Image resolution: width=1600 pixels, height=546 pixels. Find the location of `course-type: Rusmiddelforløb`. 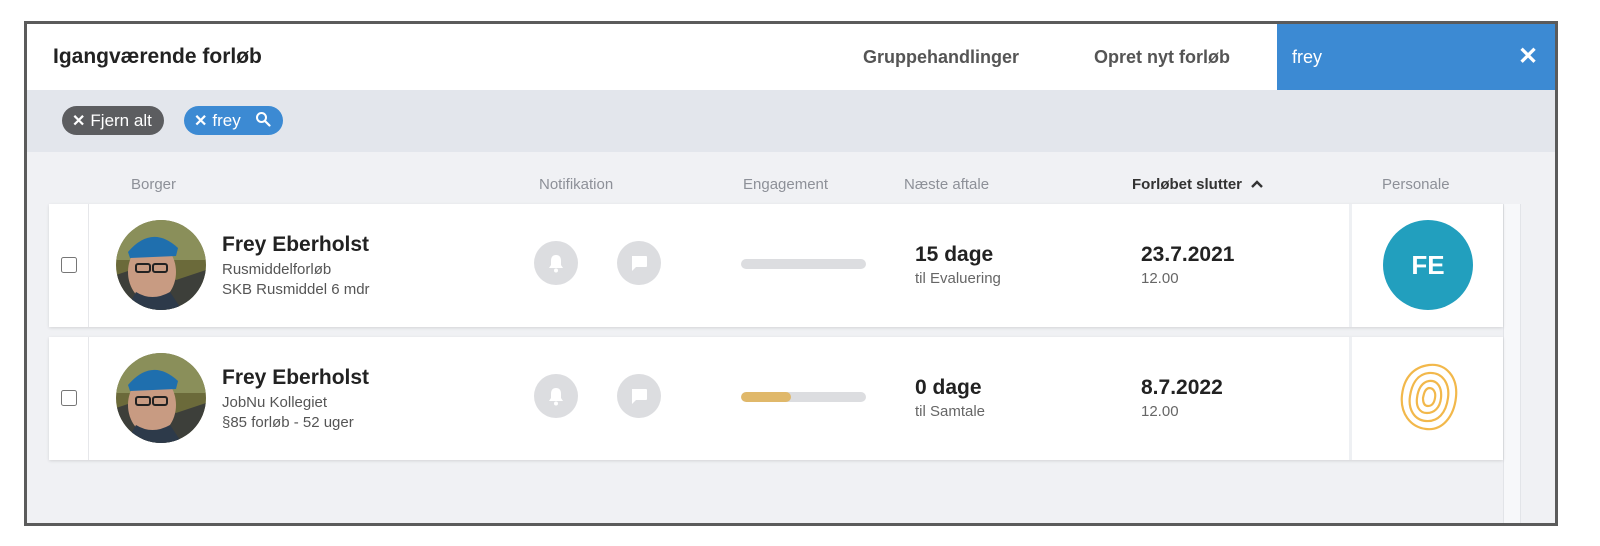

course-type: Rusmiddelforløb is located at coordinates (277, 269).